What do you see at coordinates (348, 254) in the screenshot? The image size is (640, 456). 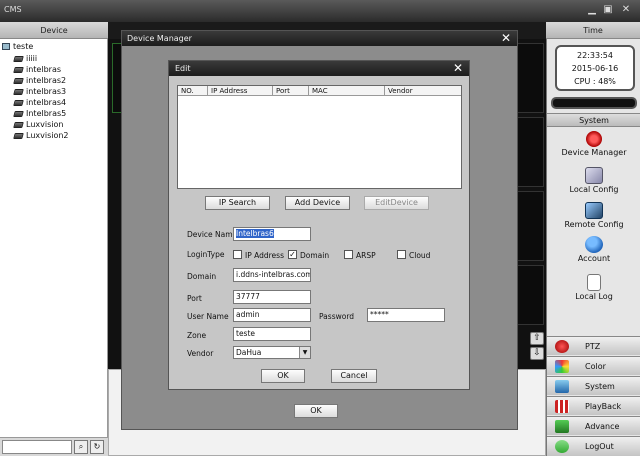 I see `arsp-checkbox` at bounding box center [348, 254].